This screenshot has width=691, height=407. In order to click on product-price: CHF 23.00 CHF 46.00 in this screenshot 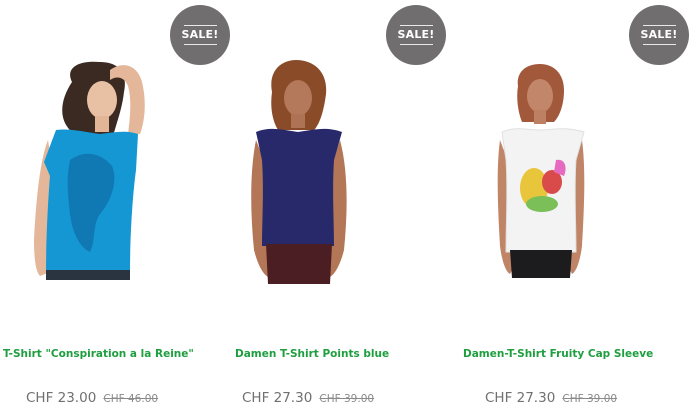, I will do `click(92, 396)`.